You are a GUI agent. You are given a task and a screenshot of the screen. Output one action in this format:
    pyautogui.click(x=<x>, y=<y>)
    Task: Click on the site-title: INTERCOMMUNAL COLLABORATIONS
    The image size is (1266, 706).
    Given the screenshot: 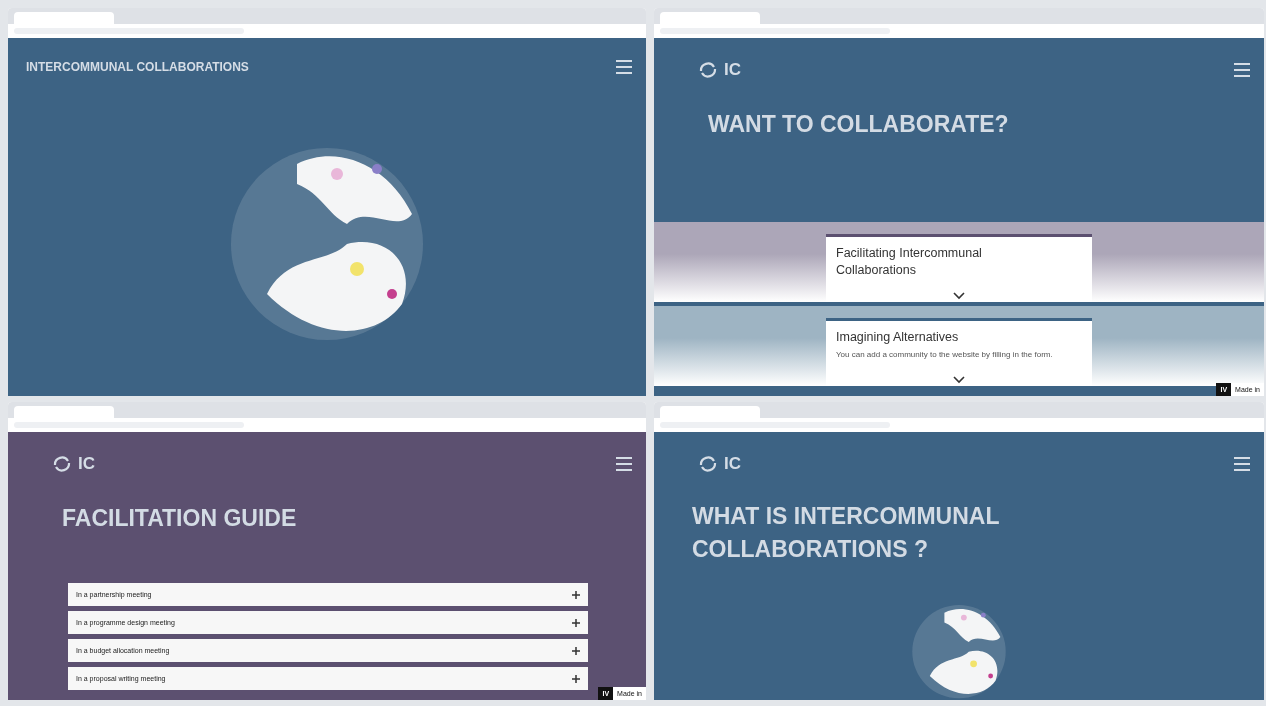 What is the action you would take?
    pyautogui.click(x=137, y=67)
    